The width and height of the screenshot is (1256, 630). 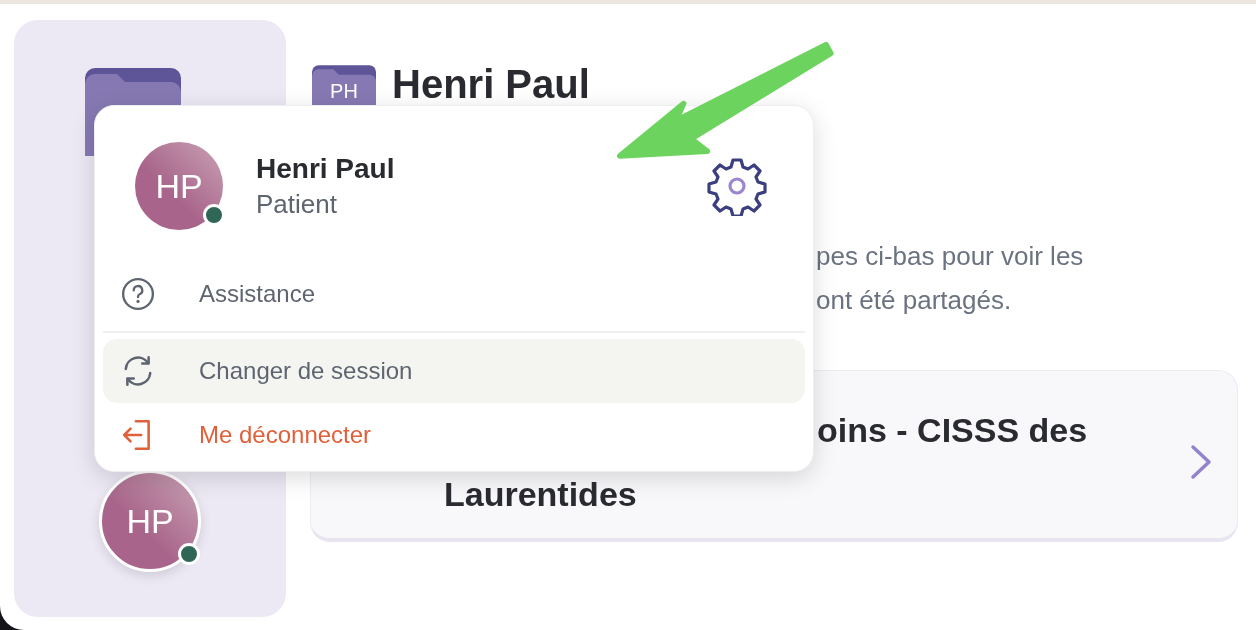 What do you see at coordinates (326, 168) in the screenshot?
I see `user-name: Henri Paul` at bounding box center [326, 168].